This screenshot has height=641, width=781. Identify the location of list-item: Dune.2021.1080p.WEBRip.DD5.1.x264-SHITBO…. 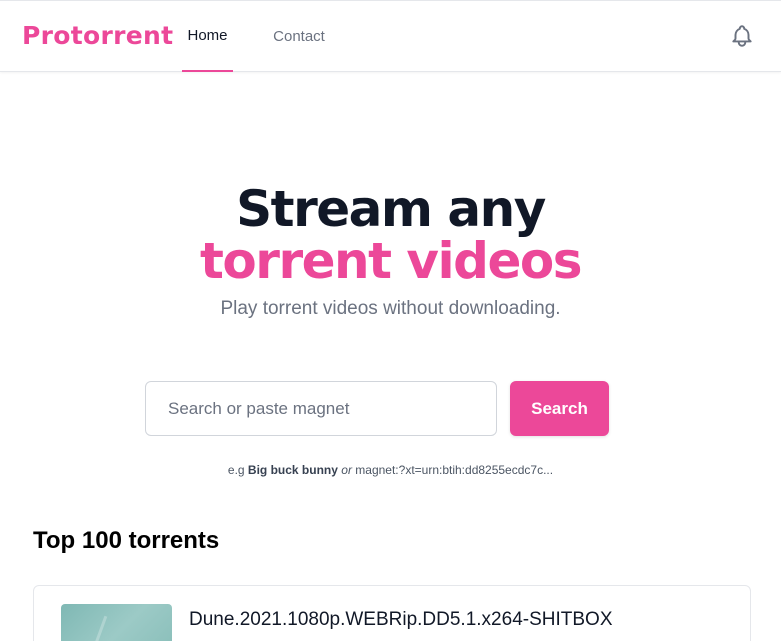
(392, 613).